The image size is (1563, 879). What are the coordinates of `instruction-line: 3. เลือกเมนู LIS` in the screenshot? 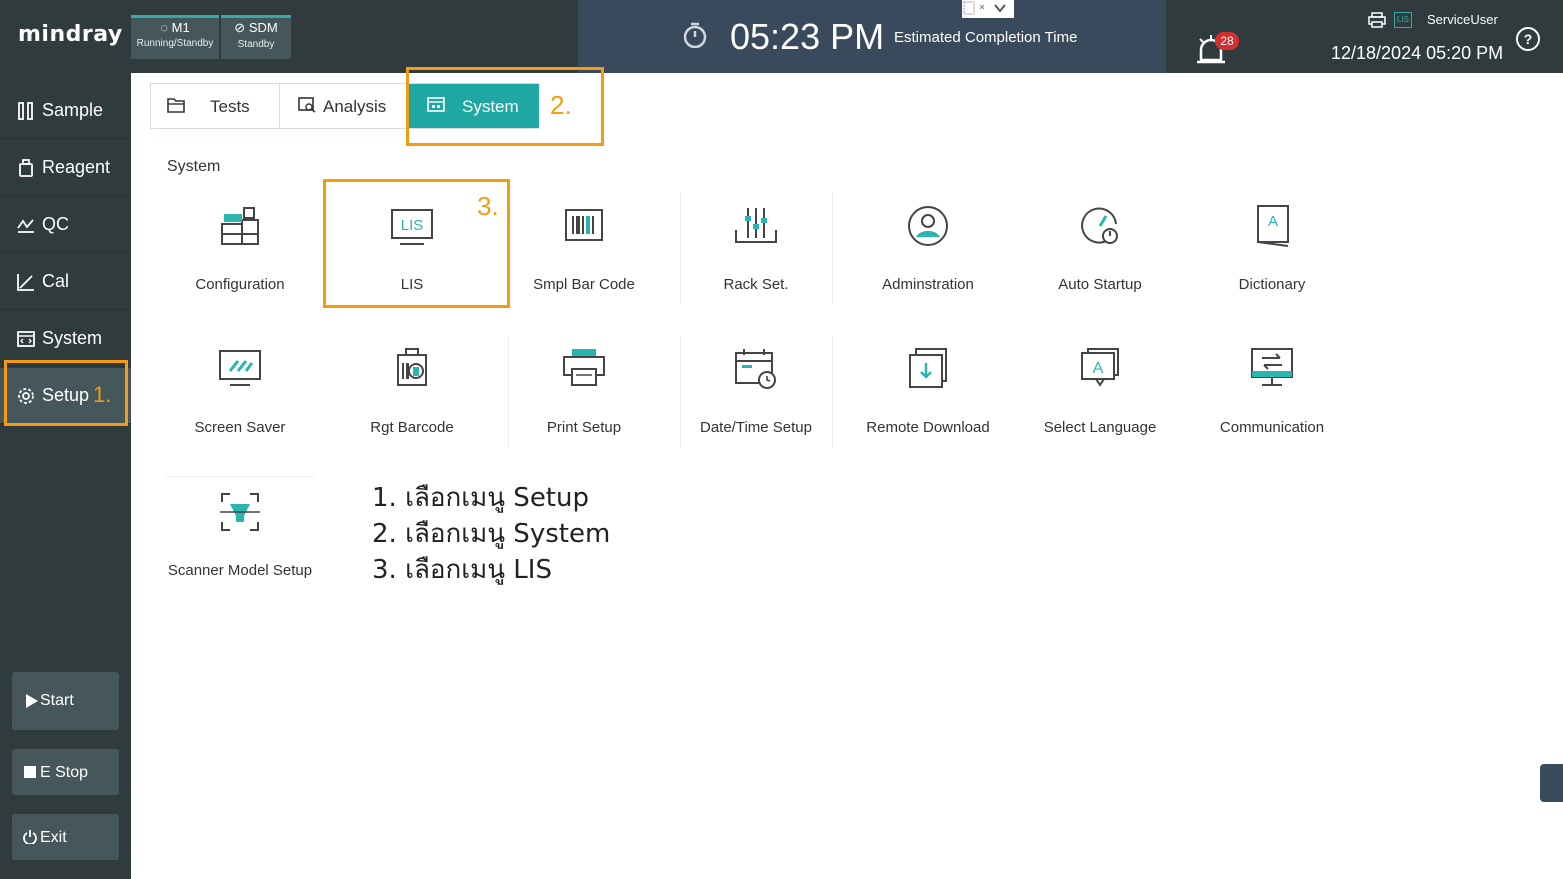 It's located at (462, 570).